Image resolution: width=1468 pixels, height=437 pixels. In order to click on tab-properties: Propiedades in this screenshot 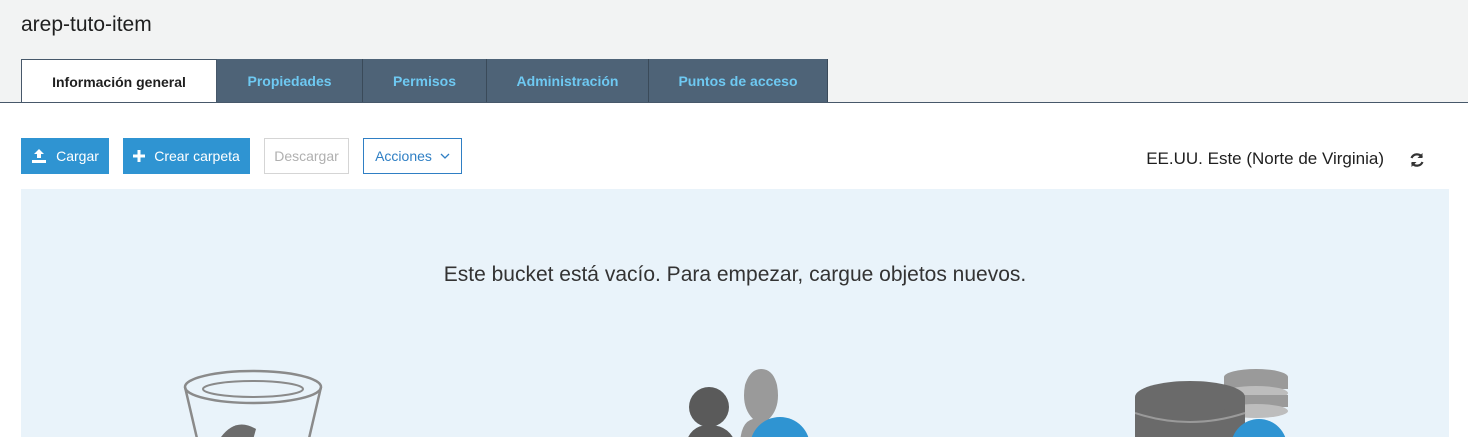, I will do `click(290, 80)`.